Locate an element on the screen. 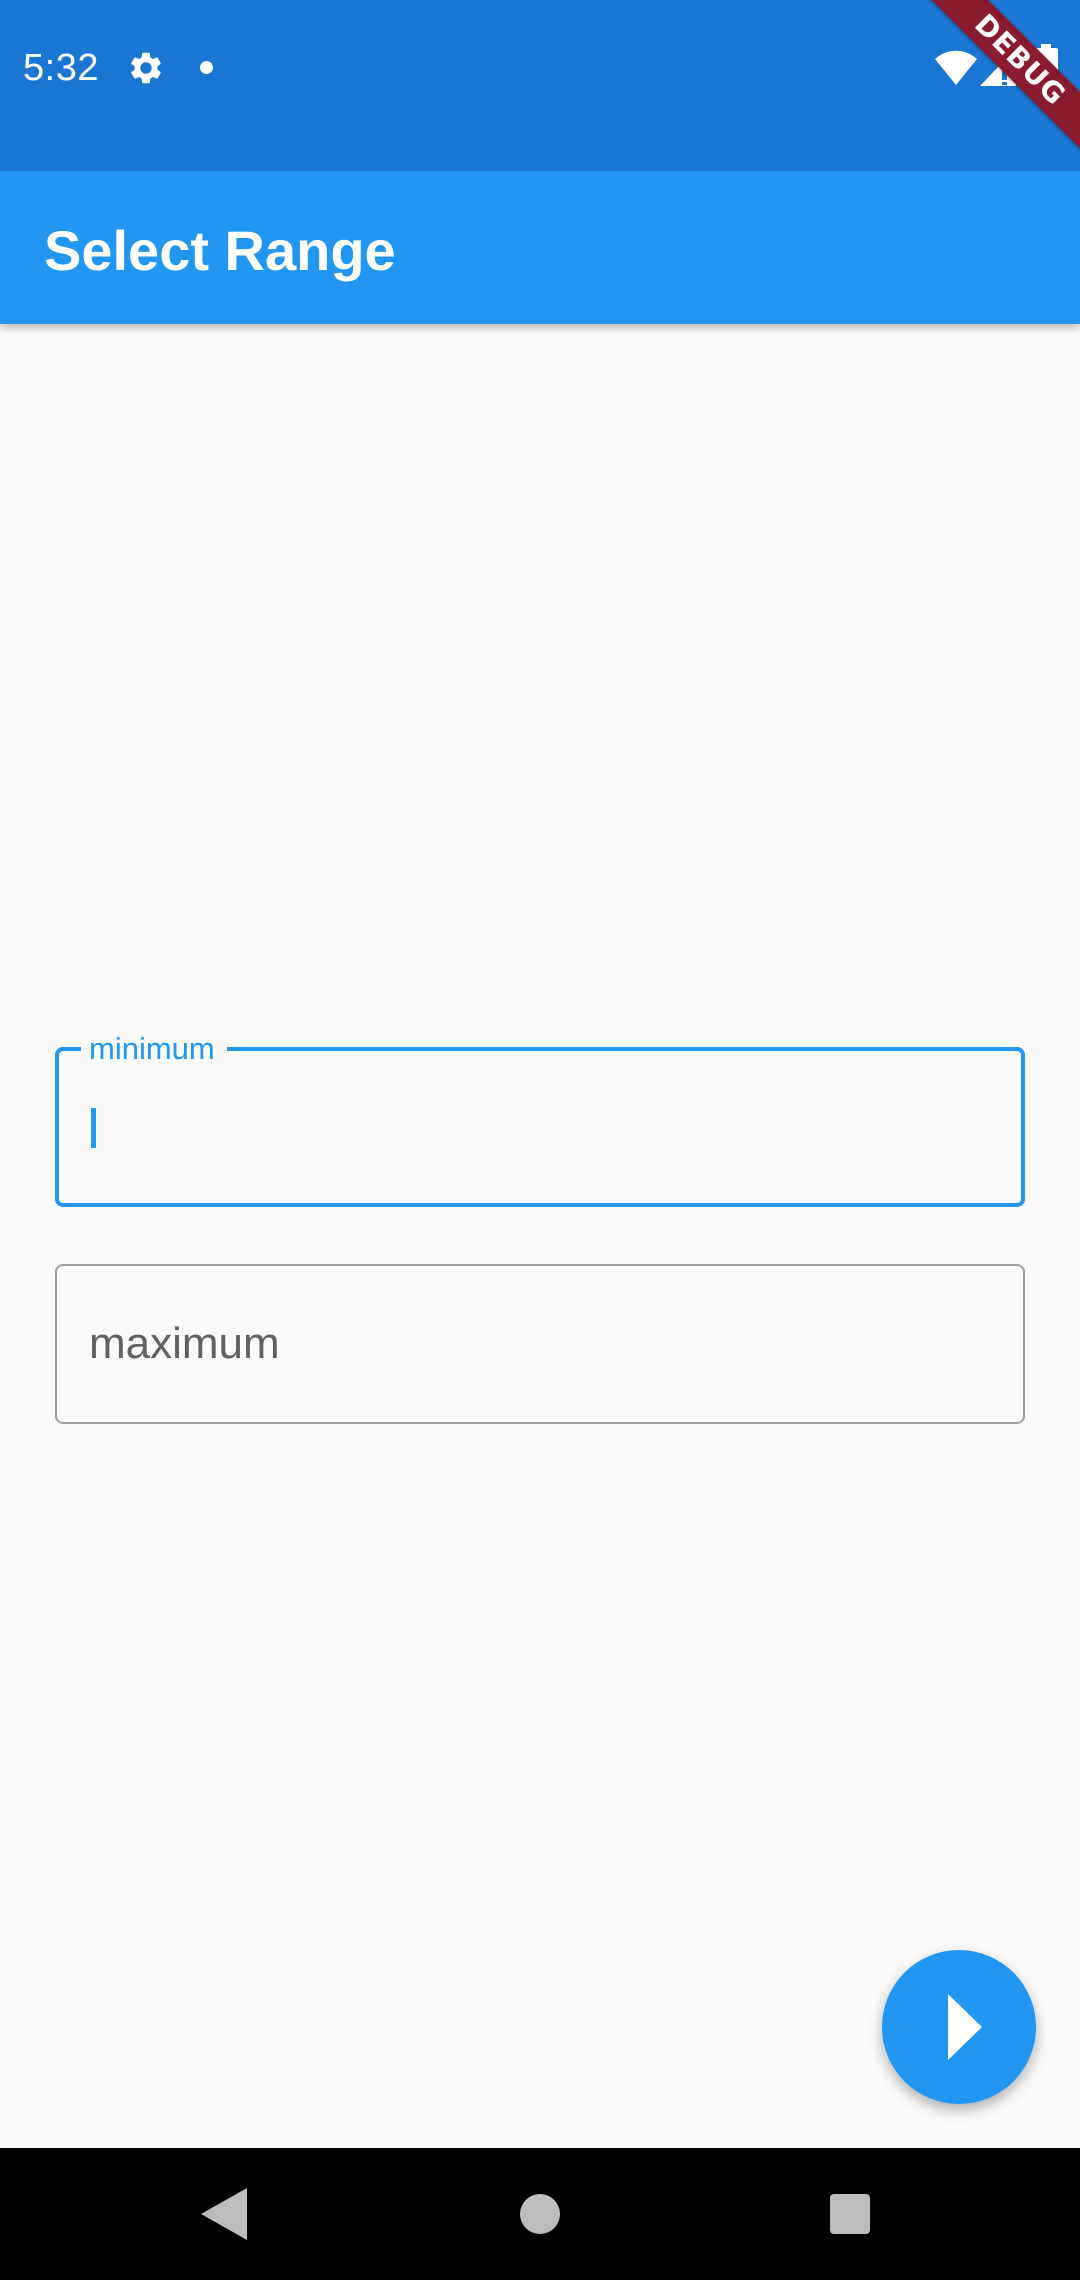  system-nav-bar is located at coordinates (540, 2214).